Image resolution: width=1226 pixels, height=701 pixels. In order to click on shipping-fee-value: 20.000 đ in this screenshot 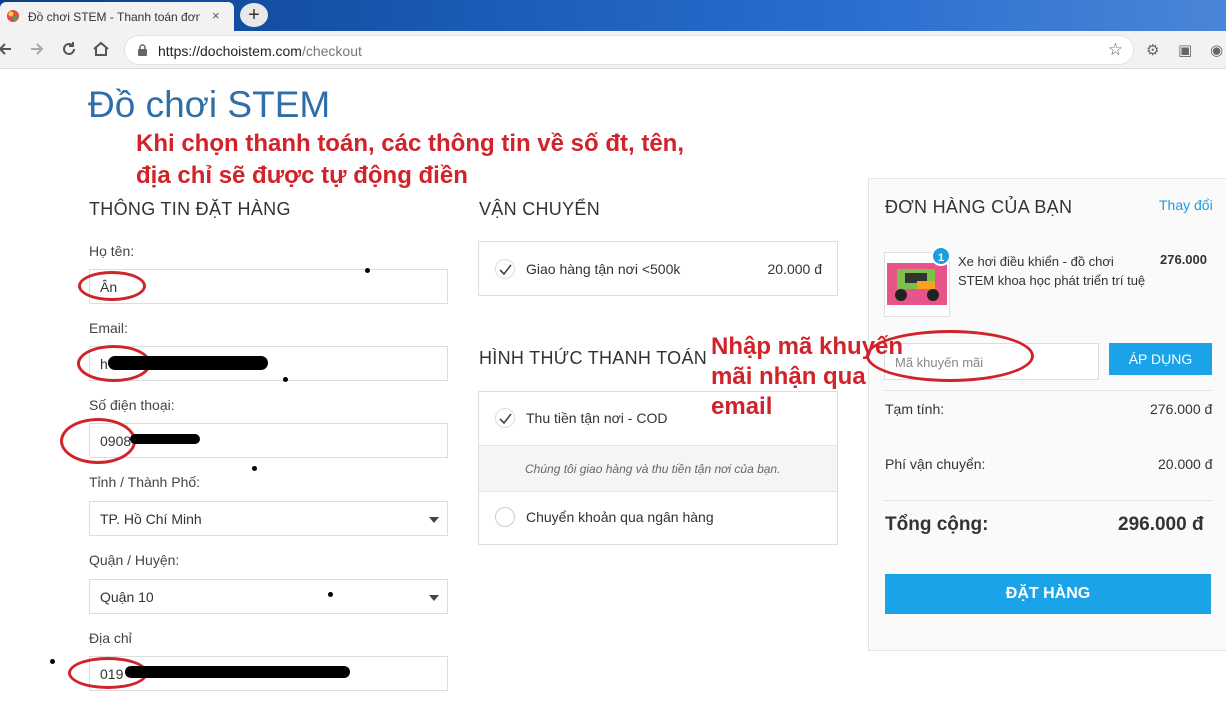, I will do `click(1185, 464)`.